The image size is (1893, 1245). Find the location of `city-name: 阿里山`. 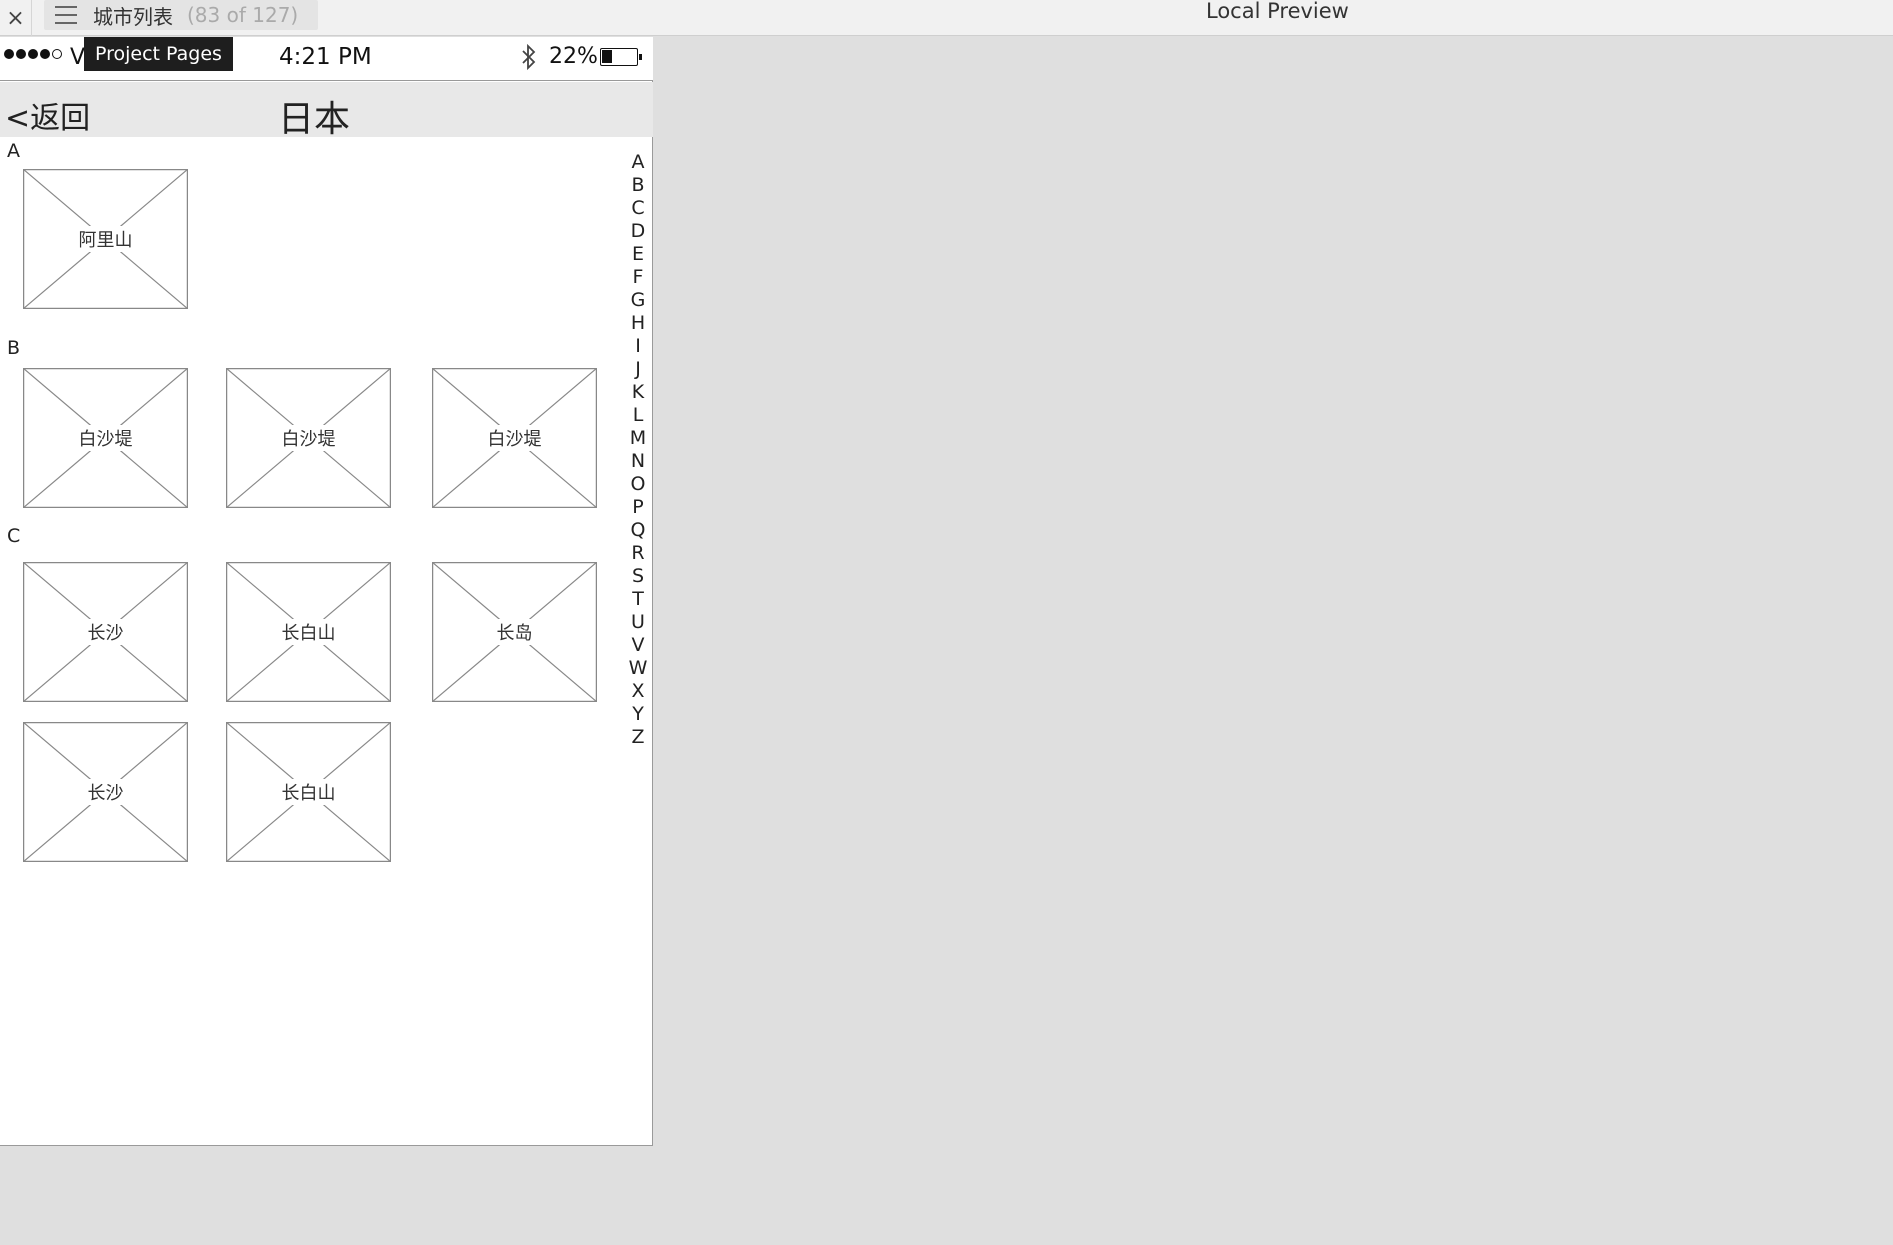

city-name: 阿里山 is located at coordinates (105, 239).